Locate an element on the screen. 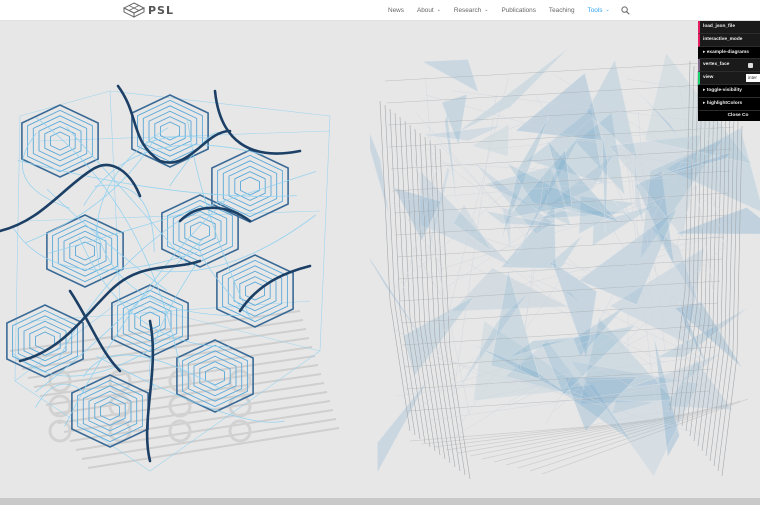 The width and height of the screenshot is (760, 505). toggle-visibility-folder: ▸ toggle-visibility is located at coordinates (729, 91).